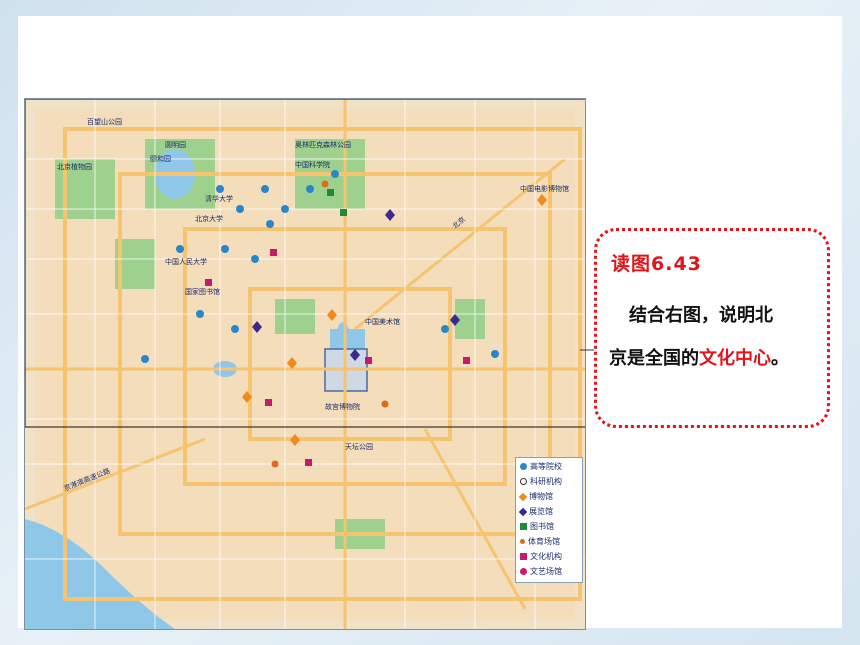 The image size is (860, 645). What do you see at coordinates (541, 556) in the screenshot?
I see `legend-item-cultural: 文化机构` at bounding box center [541, 556].